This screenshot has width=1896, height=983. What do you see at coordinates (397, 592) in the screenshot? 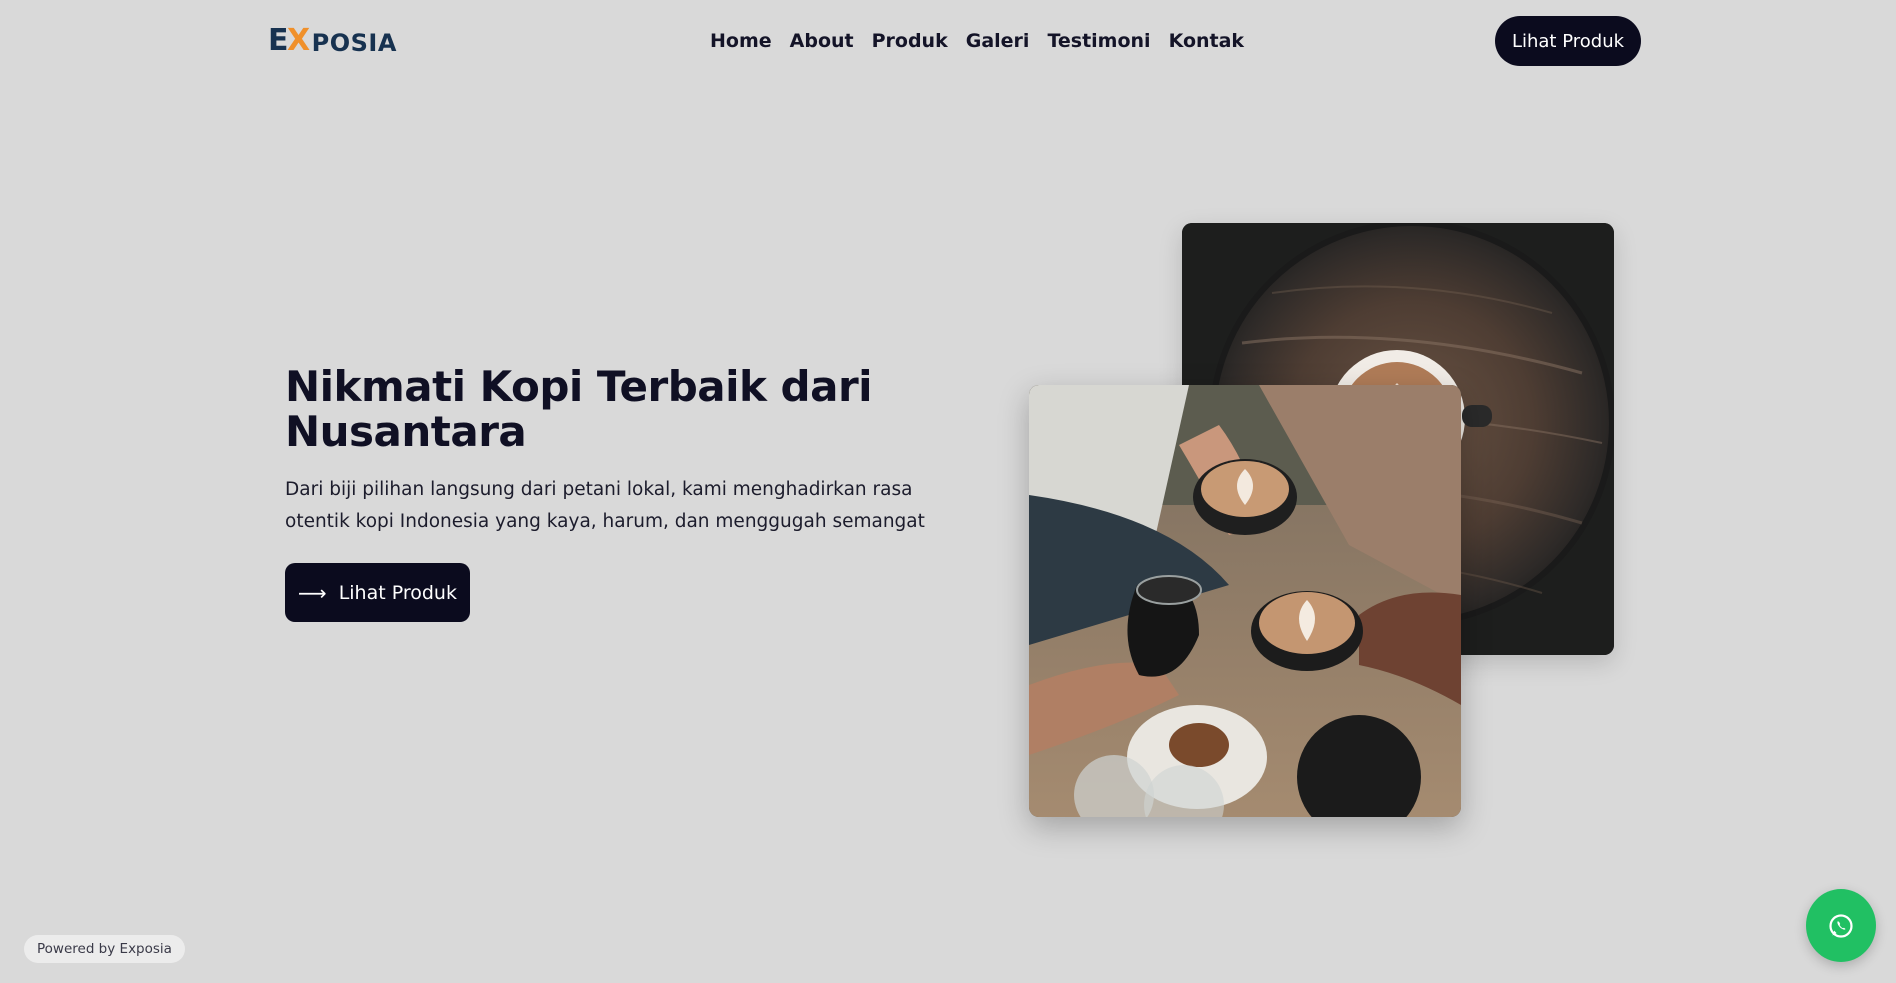
I see `hero-cta-label: Lihat Produk` at bounding box center [397, 592].